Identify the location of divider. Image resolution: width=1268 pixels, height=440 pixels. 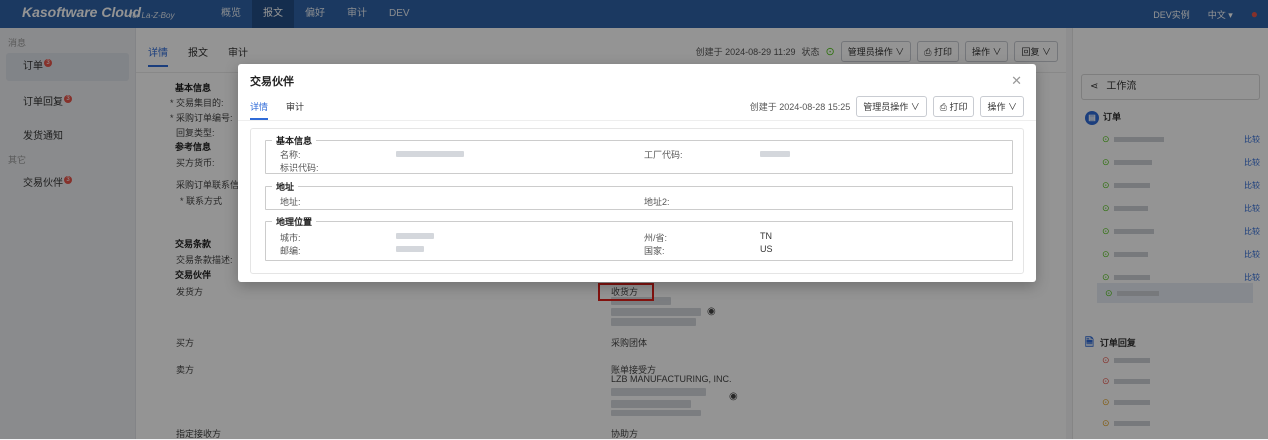
(637, 120).